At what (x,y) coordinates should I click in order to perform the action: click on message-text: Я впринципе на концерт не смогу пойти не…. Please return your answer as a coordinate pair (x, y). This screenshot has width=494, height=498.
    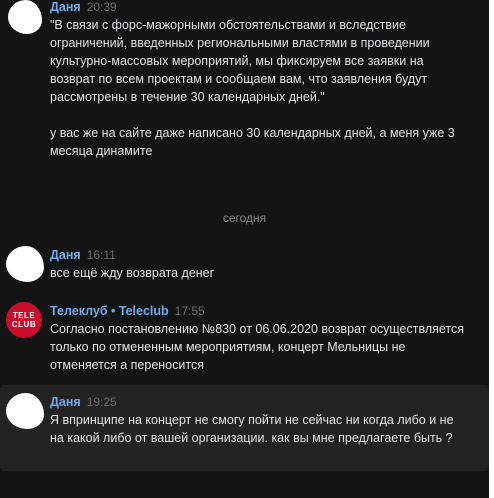
    Looking at the image, I should click on (253, 429).